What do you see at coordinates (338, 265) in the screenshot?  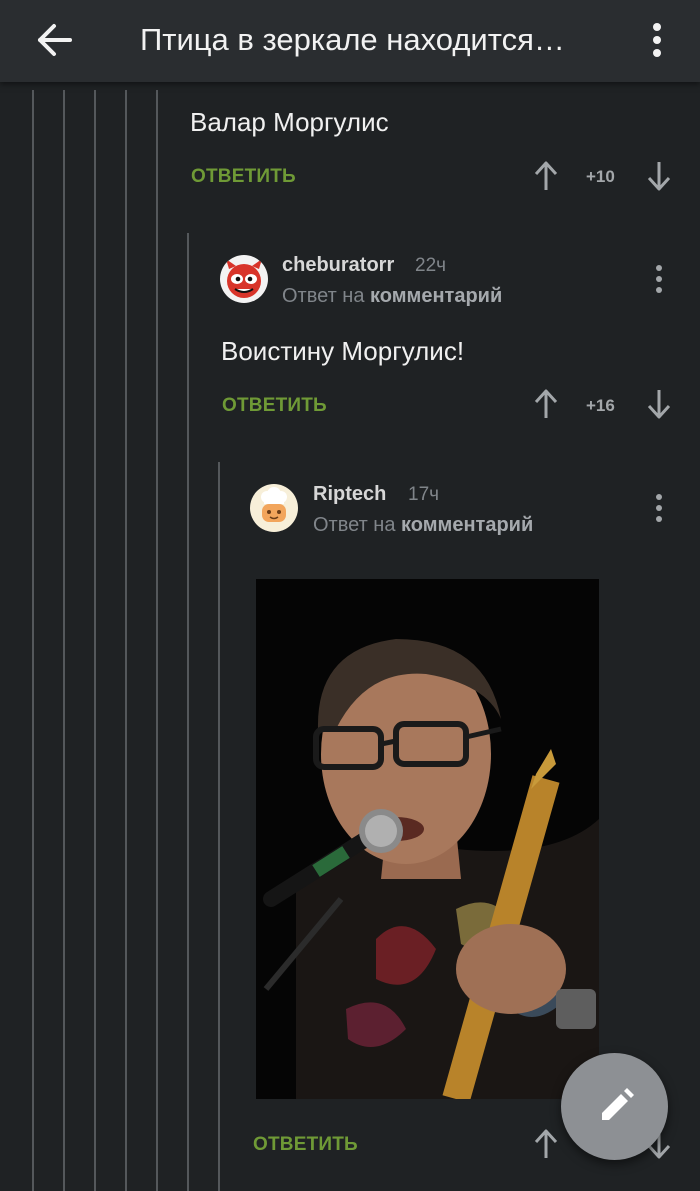 I see `comment-username: cheburatorr` at bounding box center [338, 265].